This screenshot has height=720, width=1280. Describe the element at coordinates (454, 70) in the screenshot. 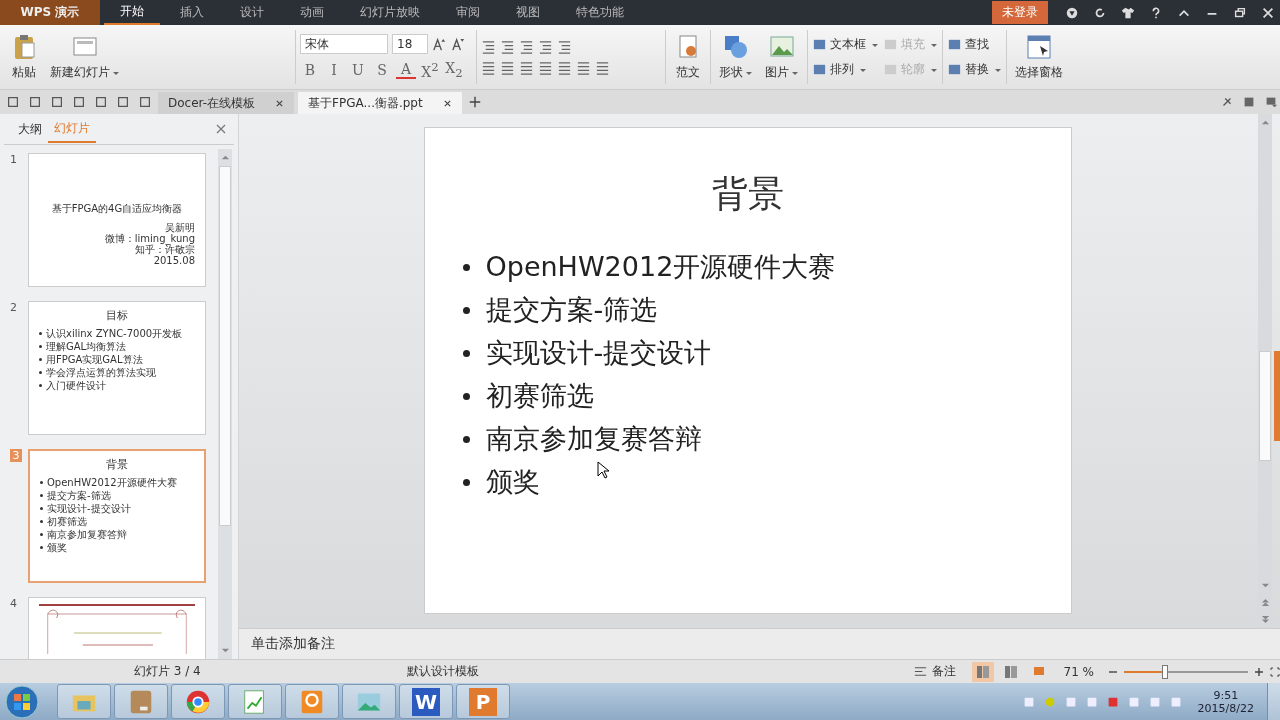

I see `format-button: X$_{2}$` at that location.